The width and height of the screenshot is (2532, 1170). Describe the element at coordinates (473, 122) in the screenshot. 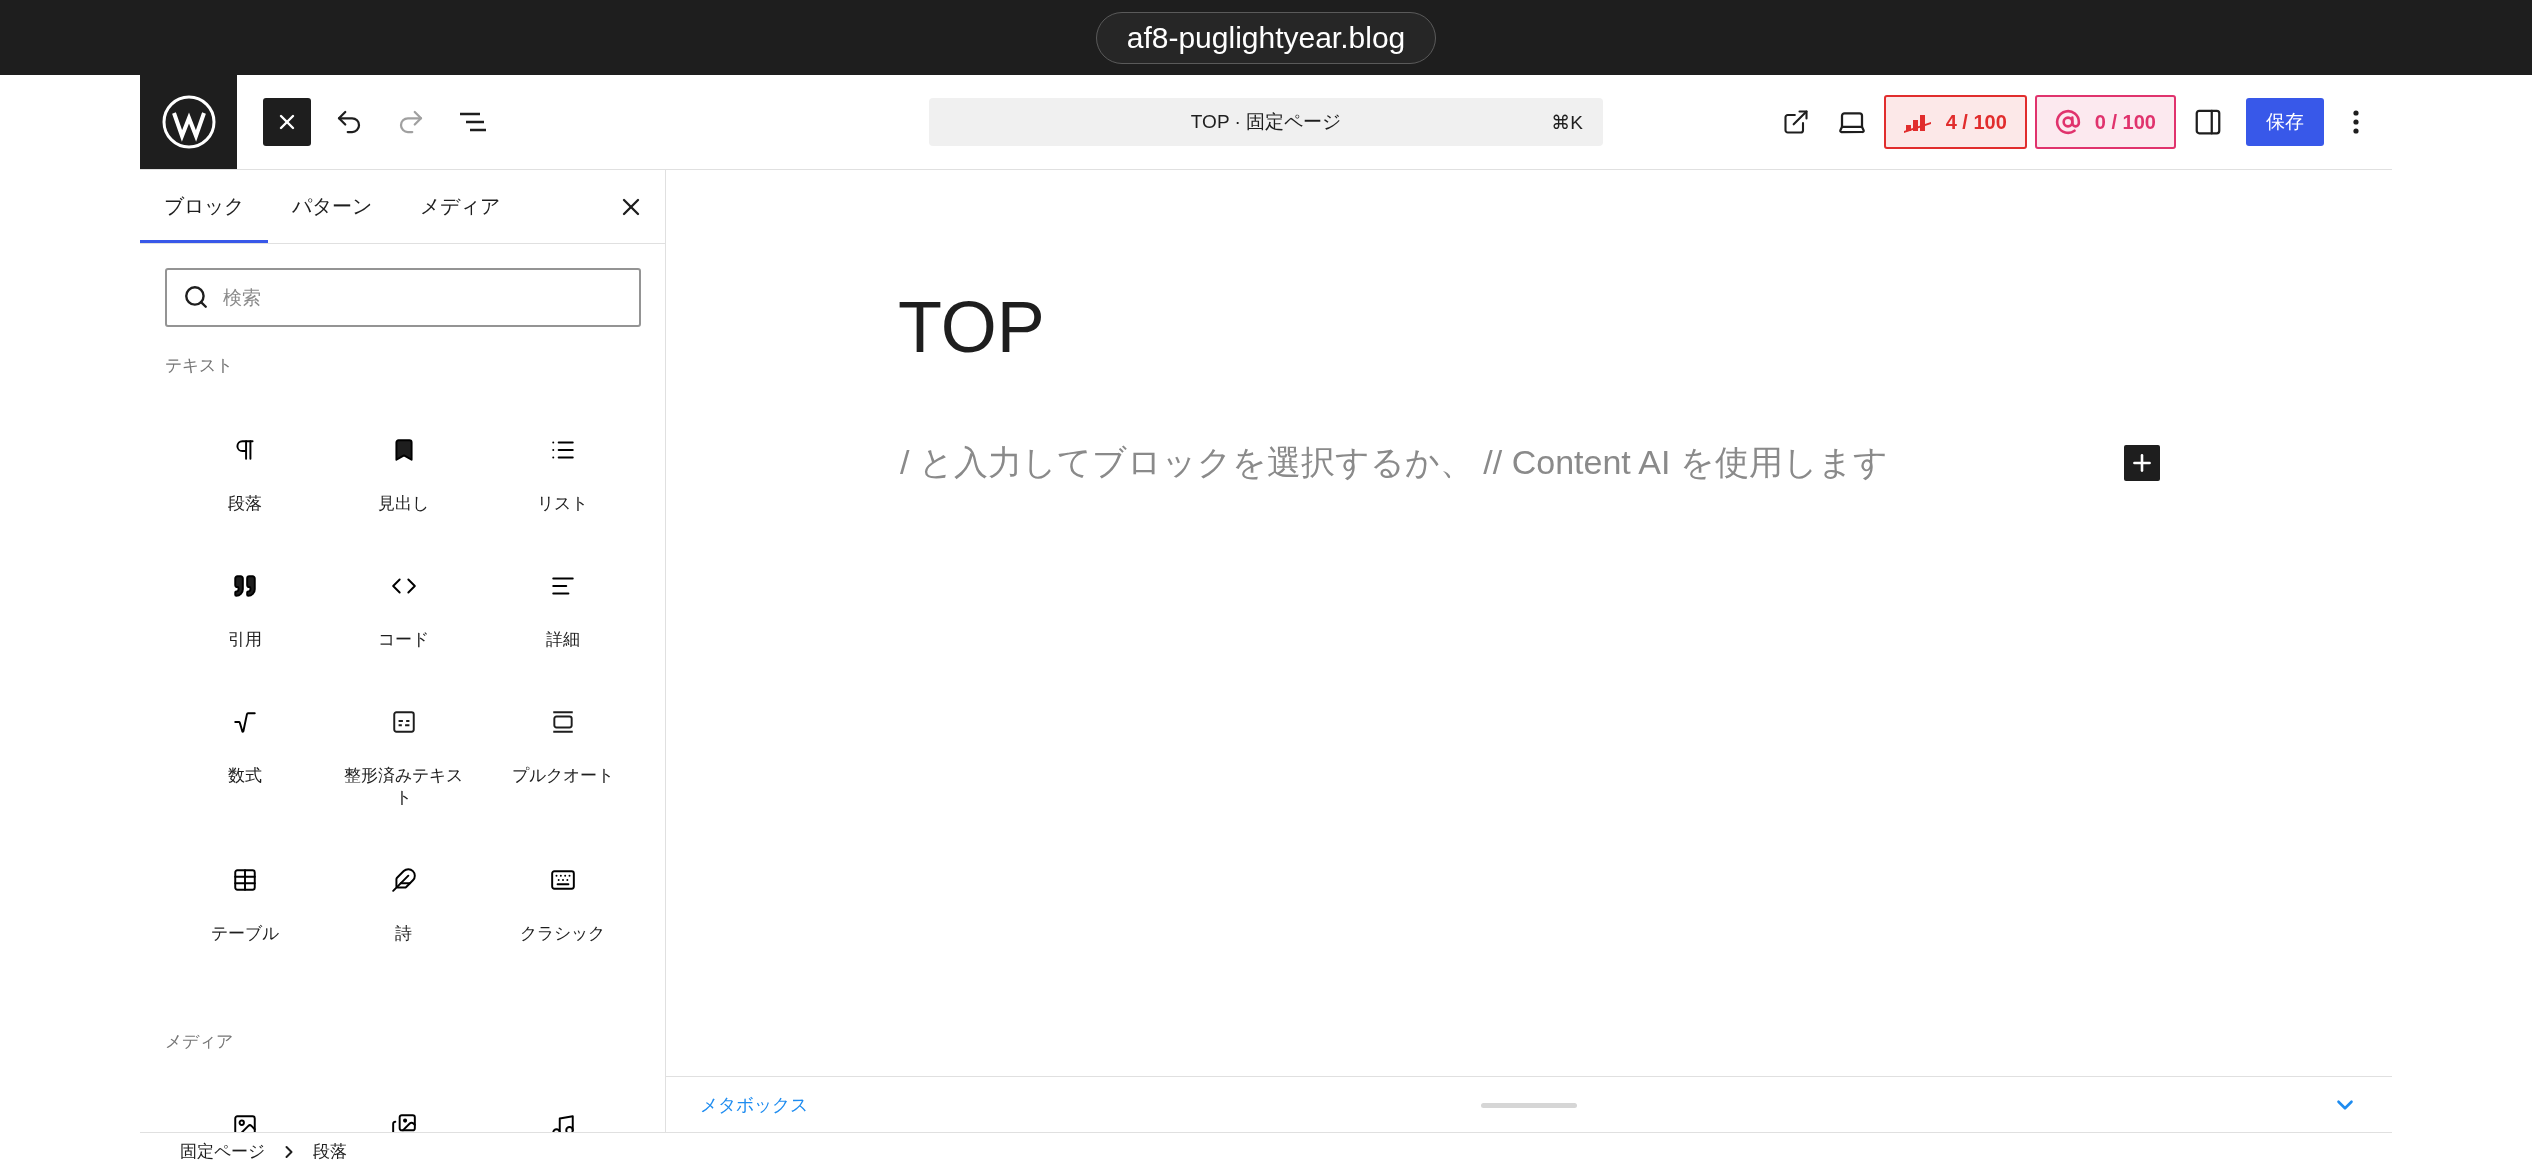

I see `list-view-icon` at that location.